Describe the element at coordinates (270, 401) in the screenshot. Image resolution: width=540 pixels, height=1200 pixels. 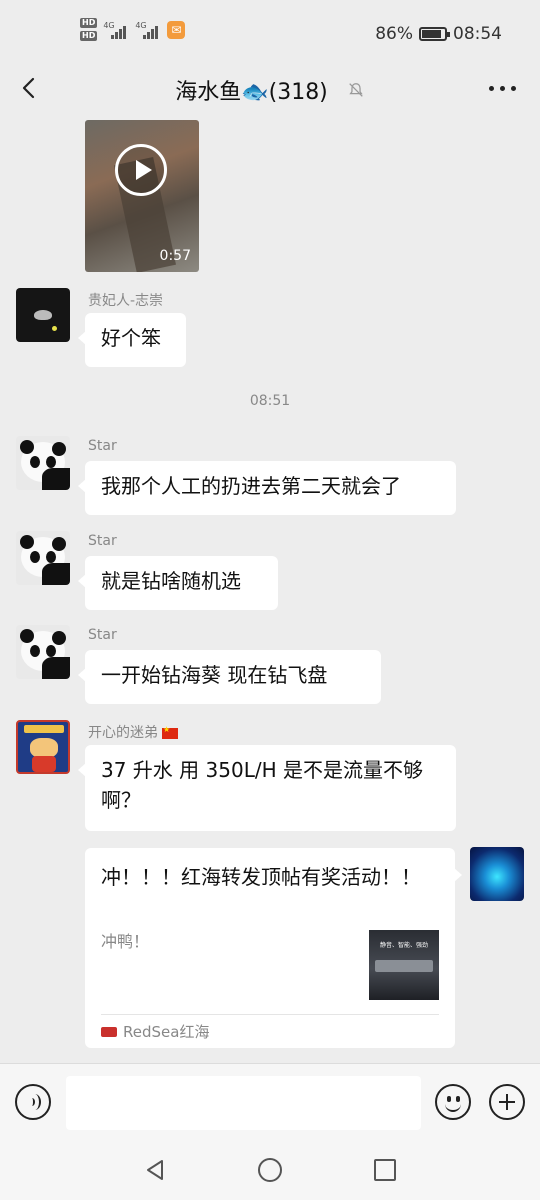
I see `timestamp: 08:51` at that location.